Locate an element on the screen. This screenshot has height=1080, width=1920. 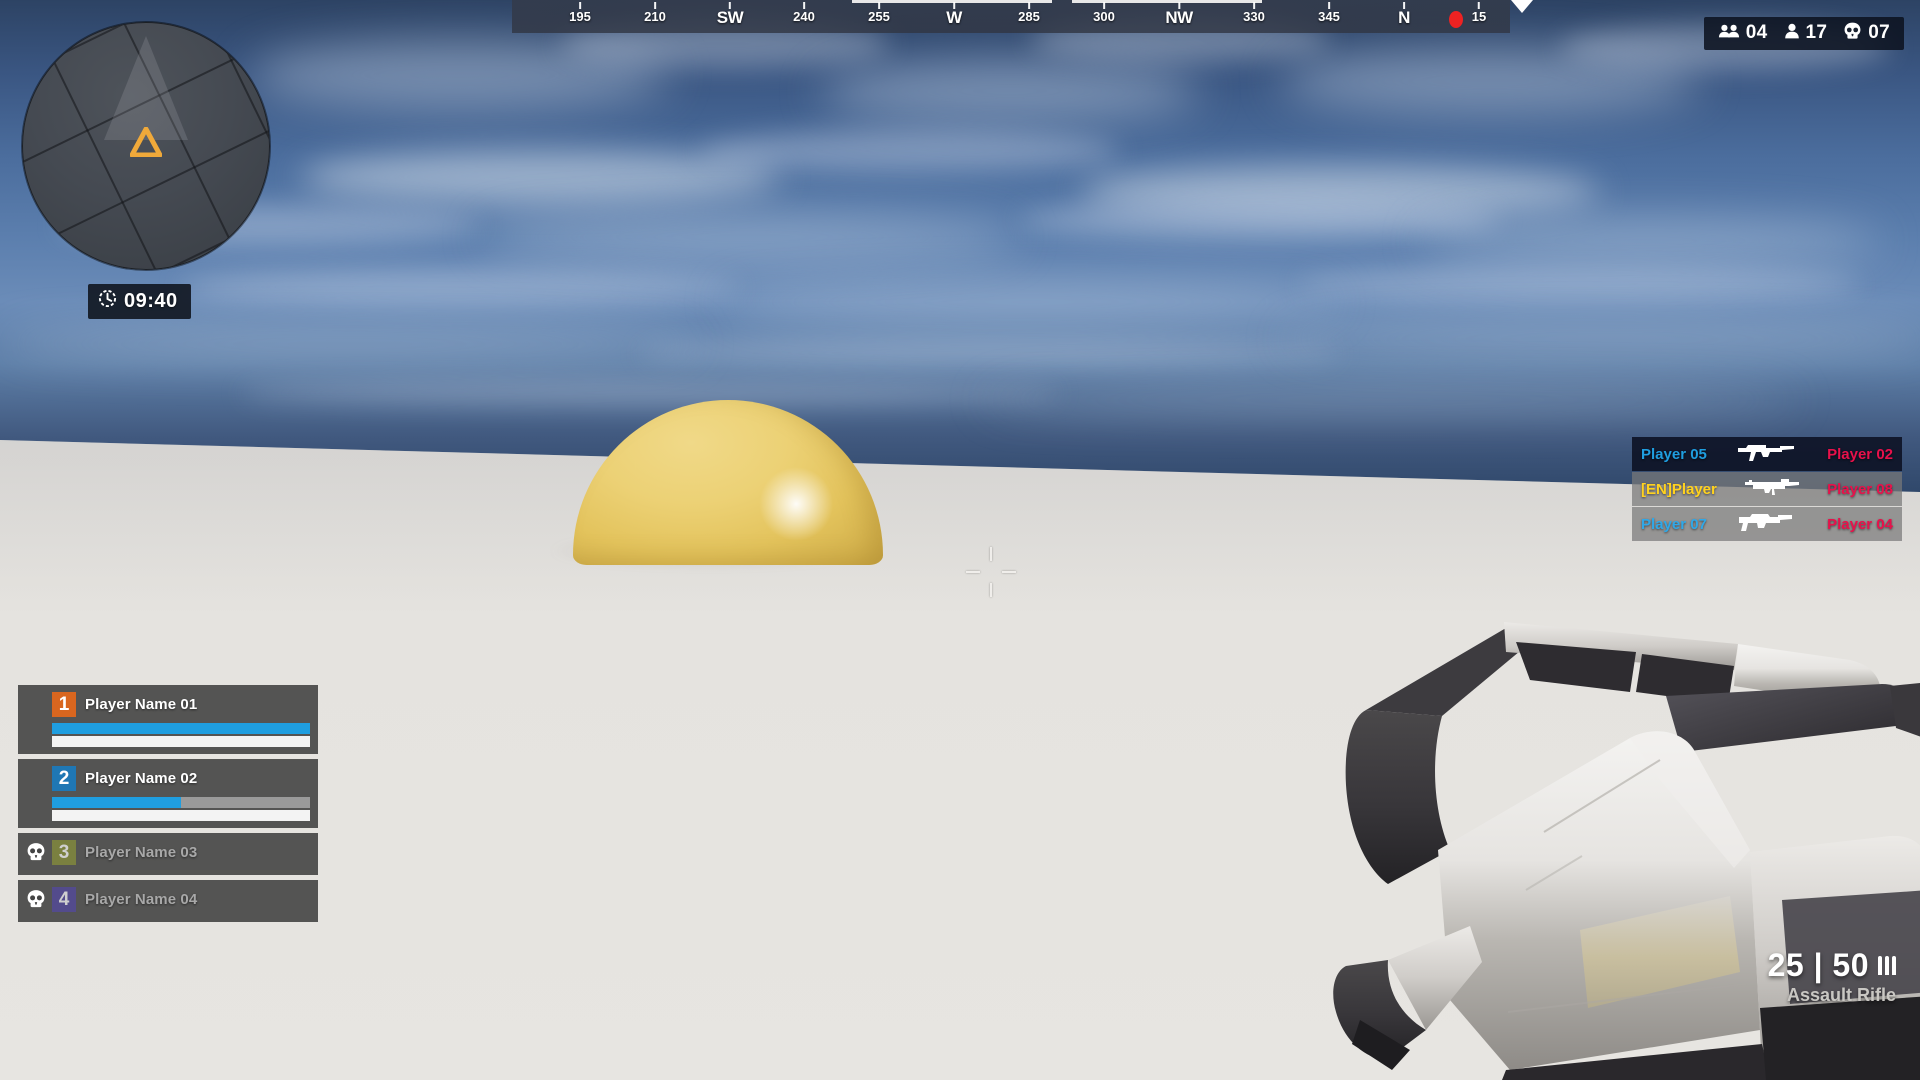
kill-count-group: 07 is located at coordinates (1866, 33).